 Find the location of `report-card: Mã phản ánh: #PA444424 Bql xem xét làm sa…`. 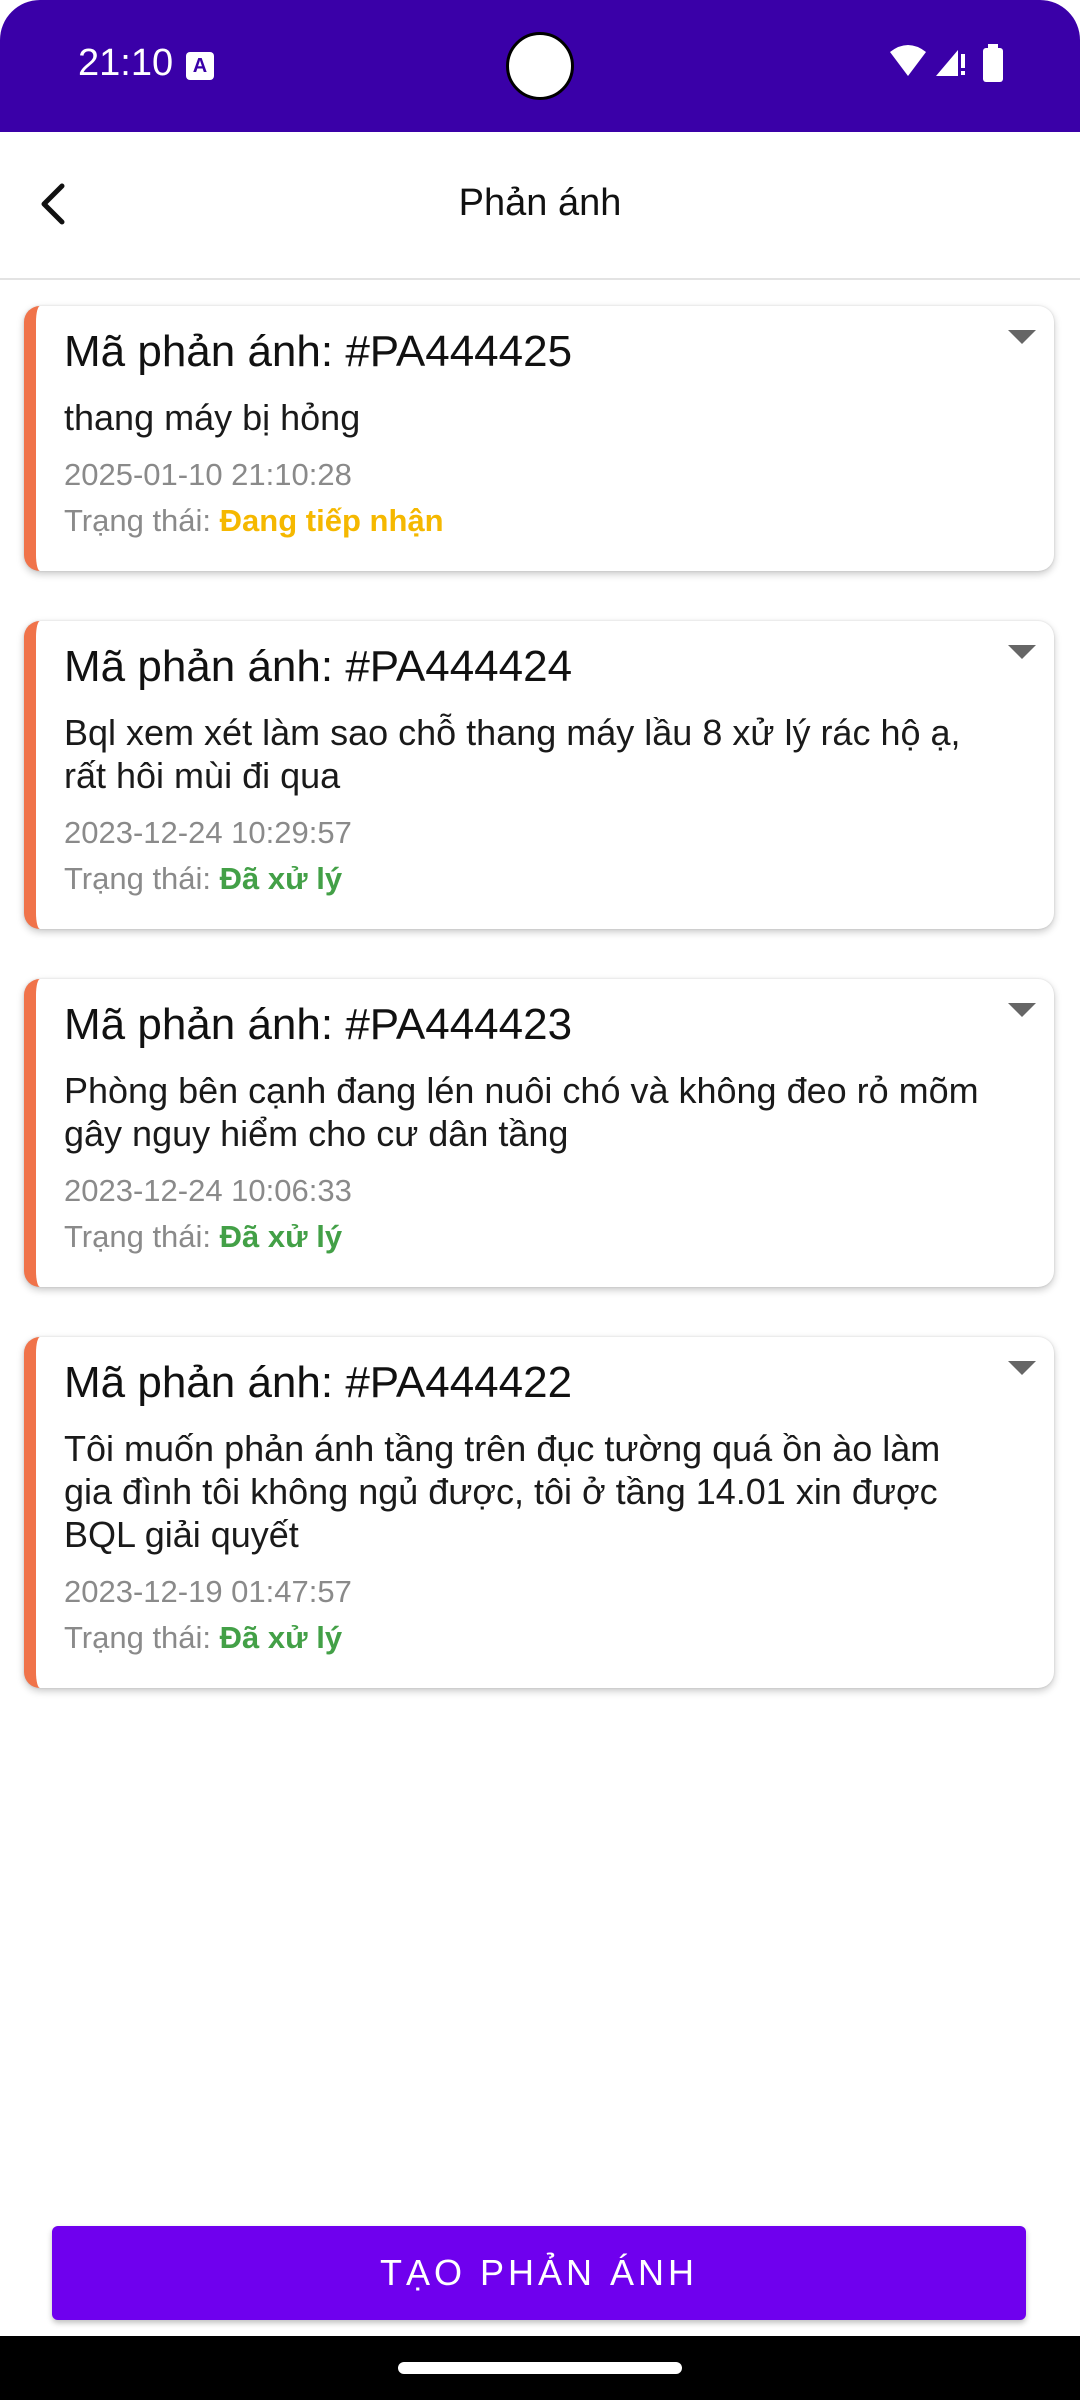

report-card: Mã phản ánh: #PA444424 Bql xem xét làm sa… is located at coordinates (539, 775).